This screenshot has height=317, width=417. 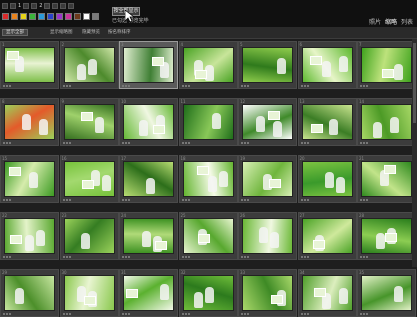 I want to click on thumbnail-cell: 27, so click(x=327, y=236).